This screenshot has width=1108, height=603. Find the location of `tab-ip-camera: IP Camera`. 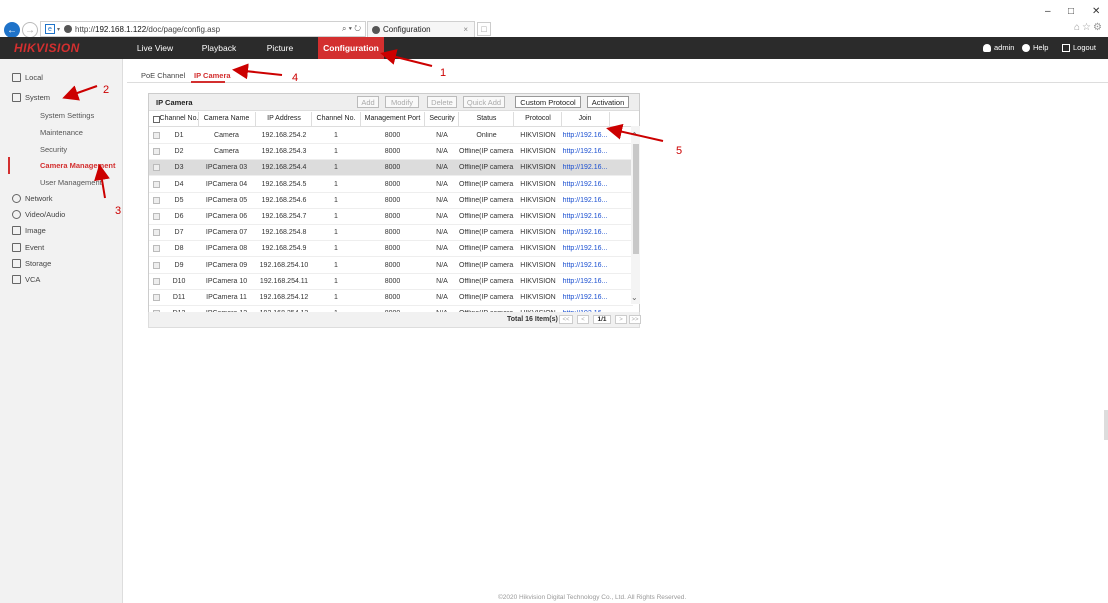

tab-ip-camera: IP Camera is located at coordinates (212, 75).